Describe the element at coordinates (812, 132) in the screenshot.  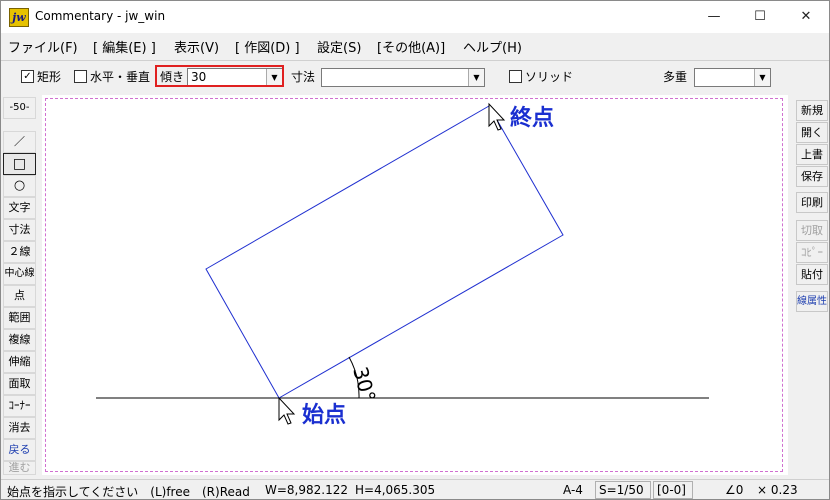
I see `open-file-button: 開く` at that location.